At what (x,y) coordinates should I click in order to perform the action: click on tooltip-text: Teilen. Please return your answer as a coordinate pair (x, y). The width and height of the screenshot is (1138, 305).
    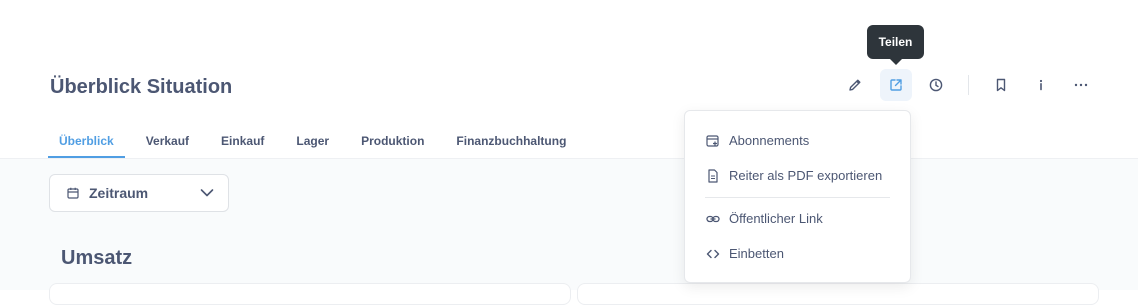
    Looking at the image, I should click on (895, 42).